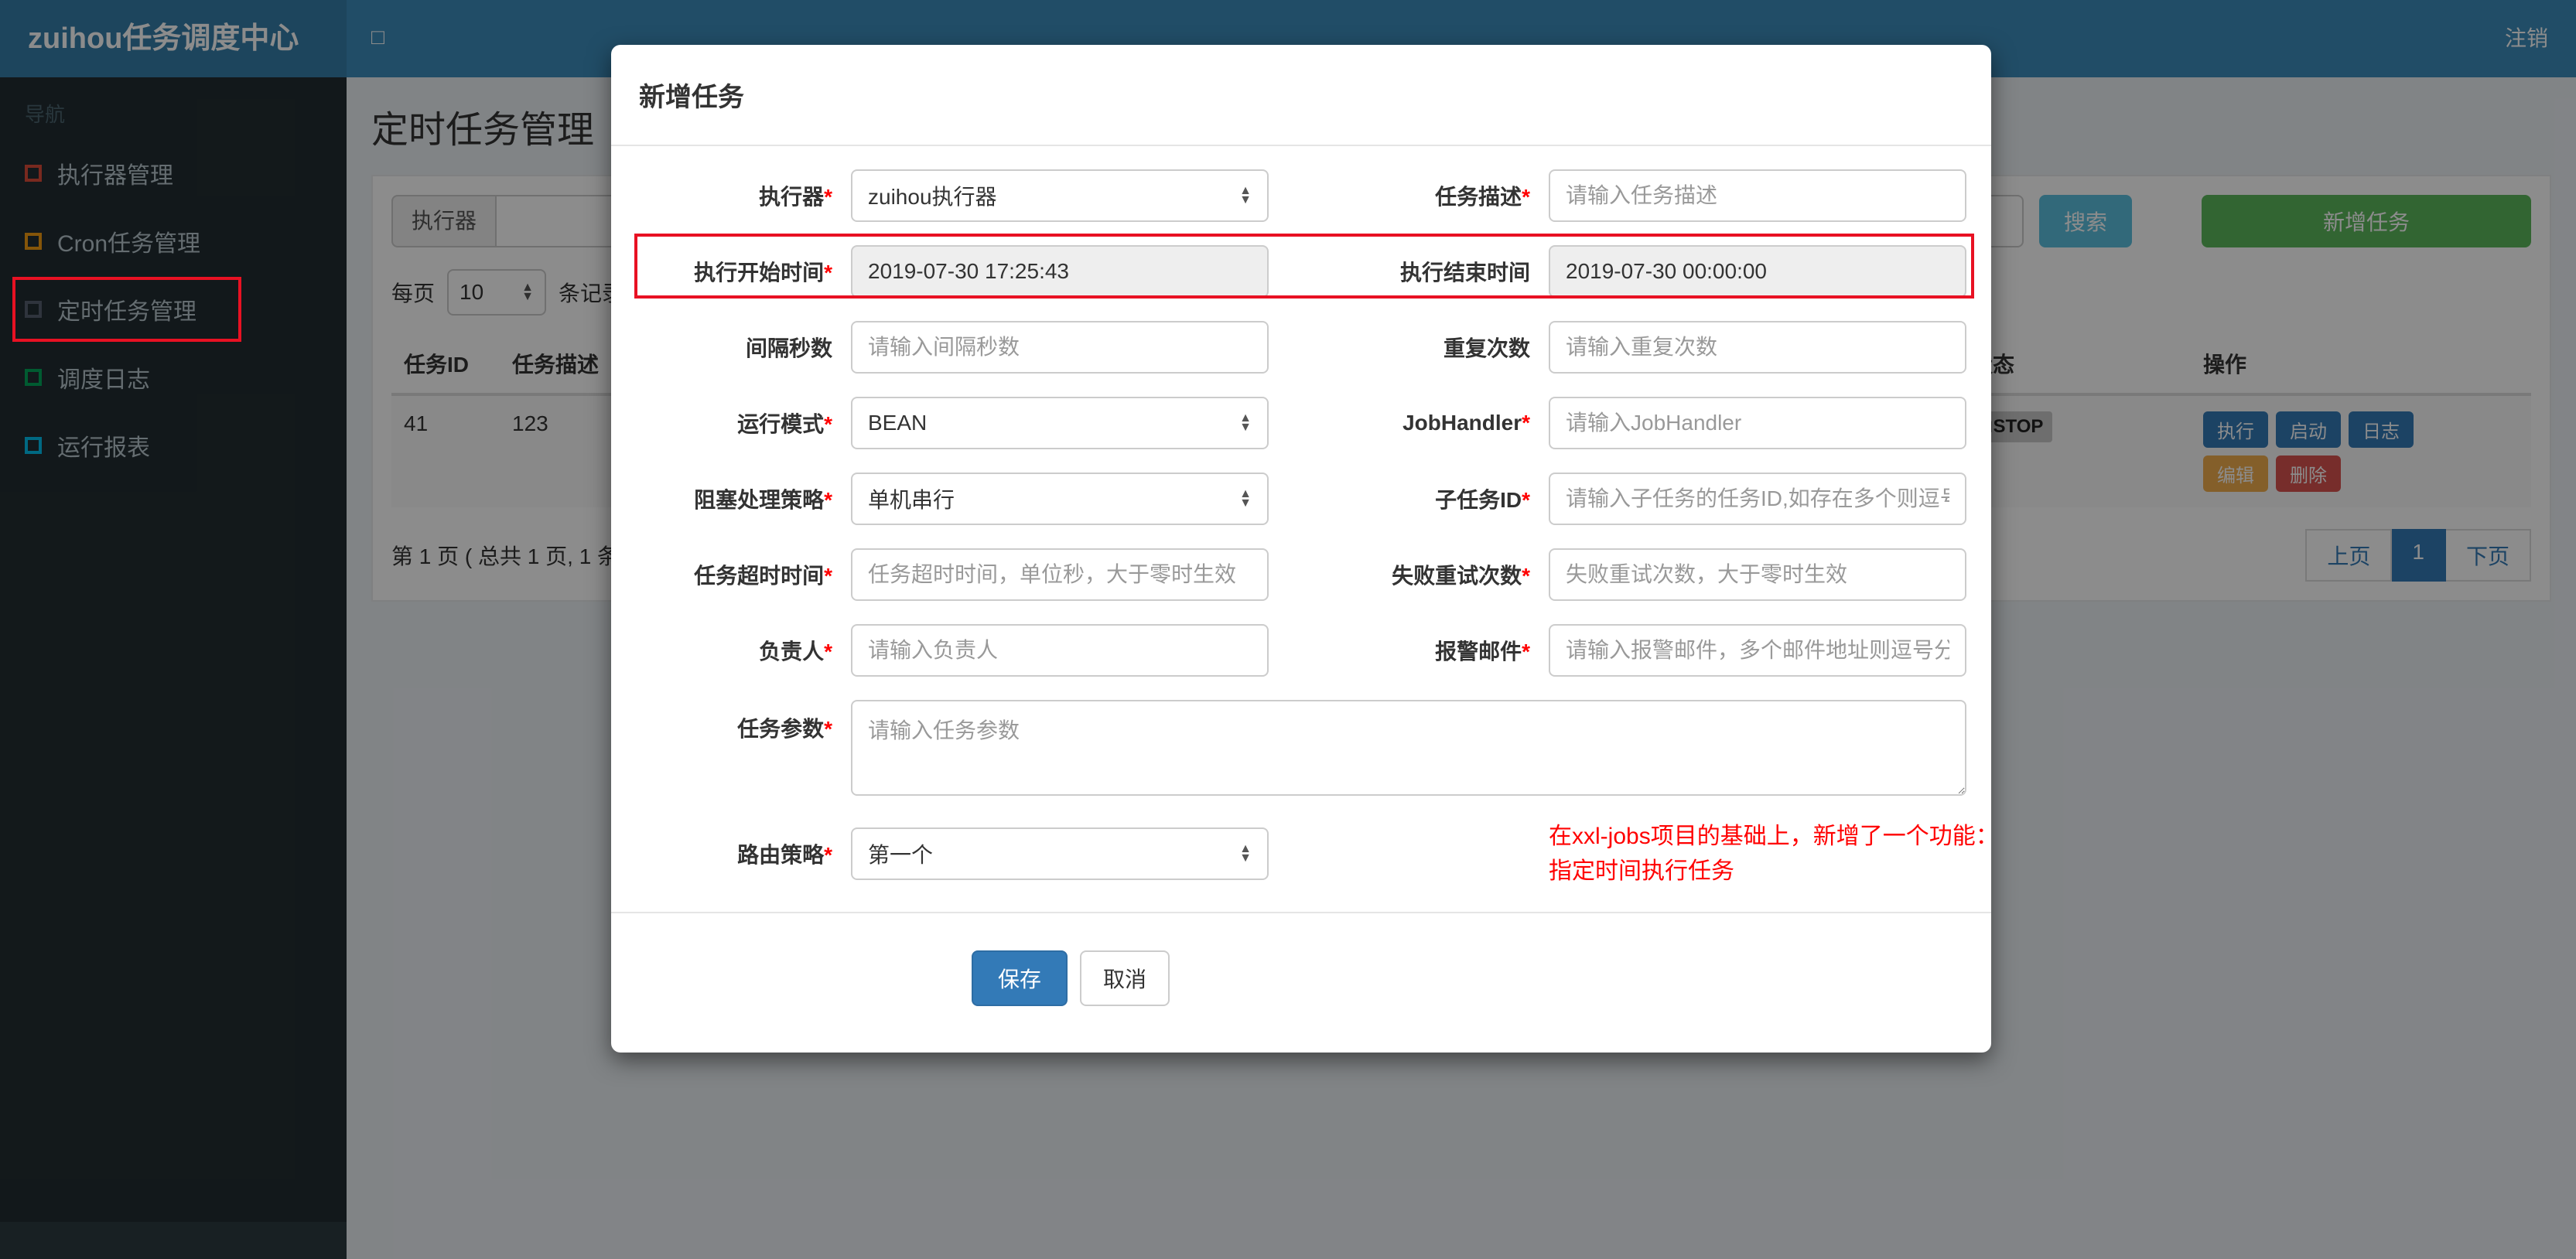  I want to click on form-row-4: 运行模式* BEAN JobHandler*, so click(1301, 423).